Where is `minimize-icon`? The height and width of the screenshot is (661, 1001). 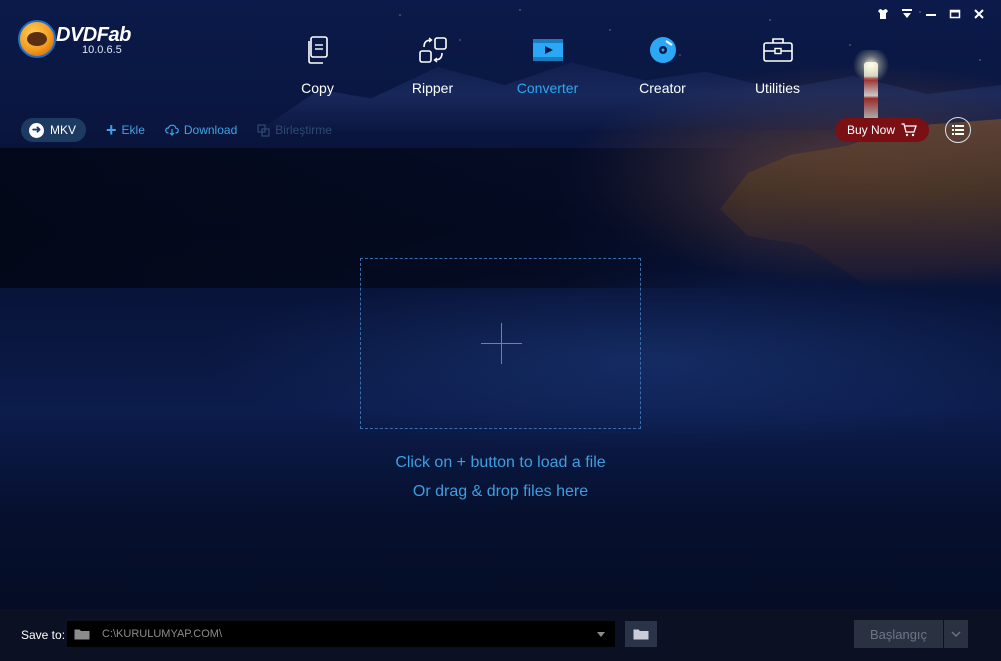 minimize-icon is located at coordinates (931, 16).